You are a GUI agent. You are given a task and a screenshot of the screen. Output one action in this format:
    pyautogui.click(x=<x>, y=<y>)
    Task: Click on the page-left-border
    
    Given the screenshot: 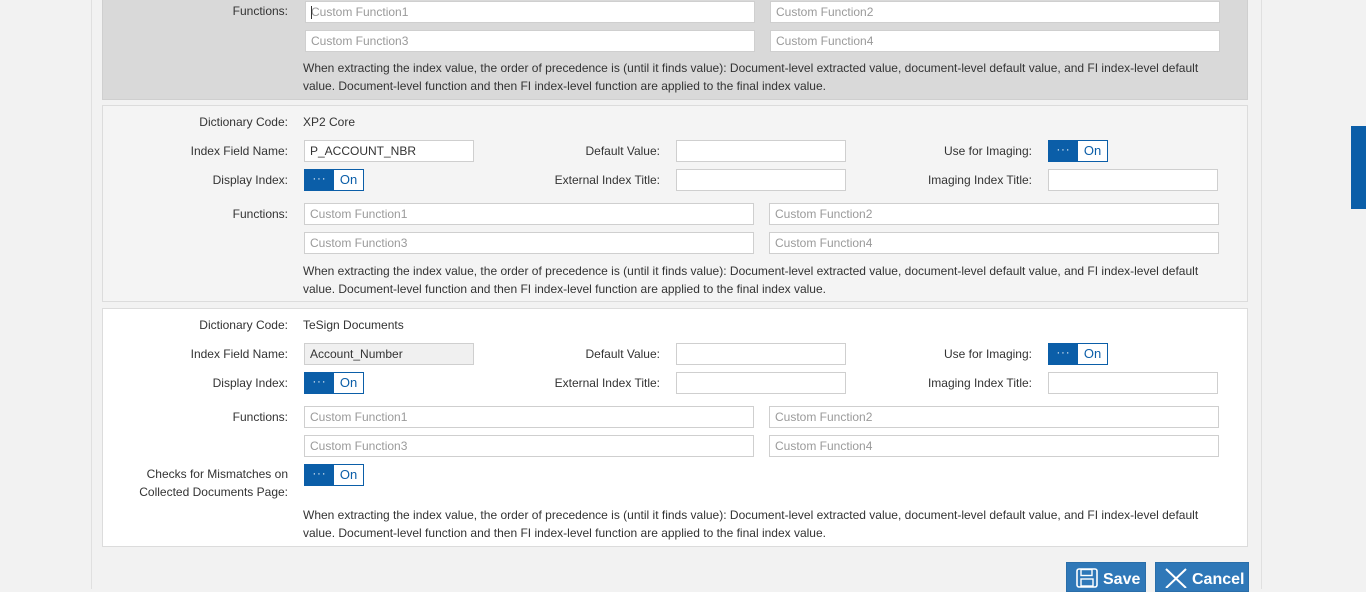 What is the action you would take?
    pyautogui.click(x=91, y=294)
    